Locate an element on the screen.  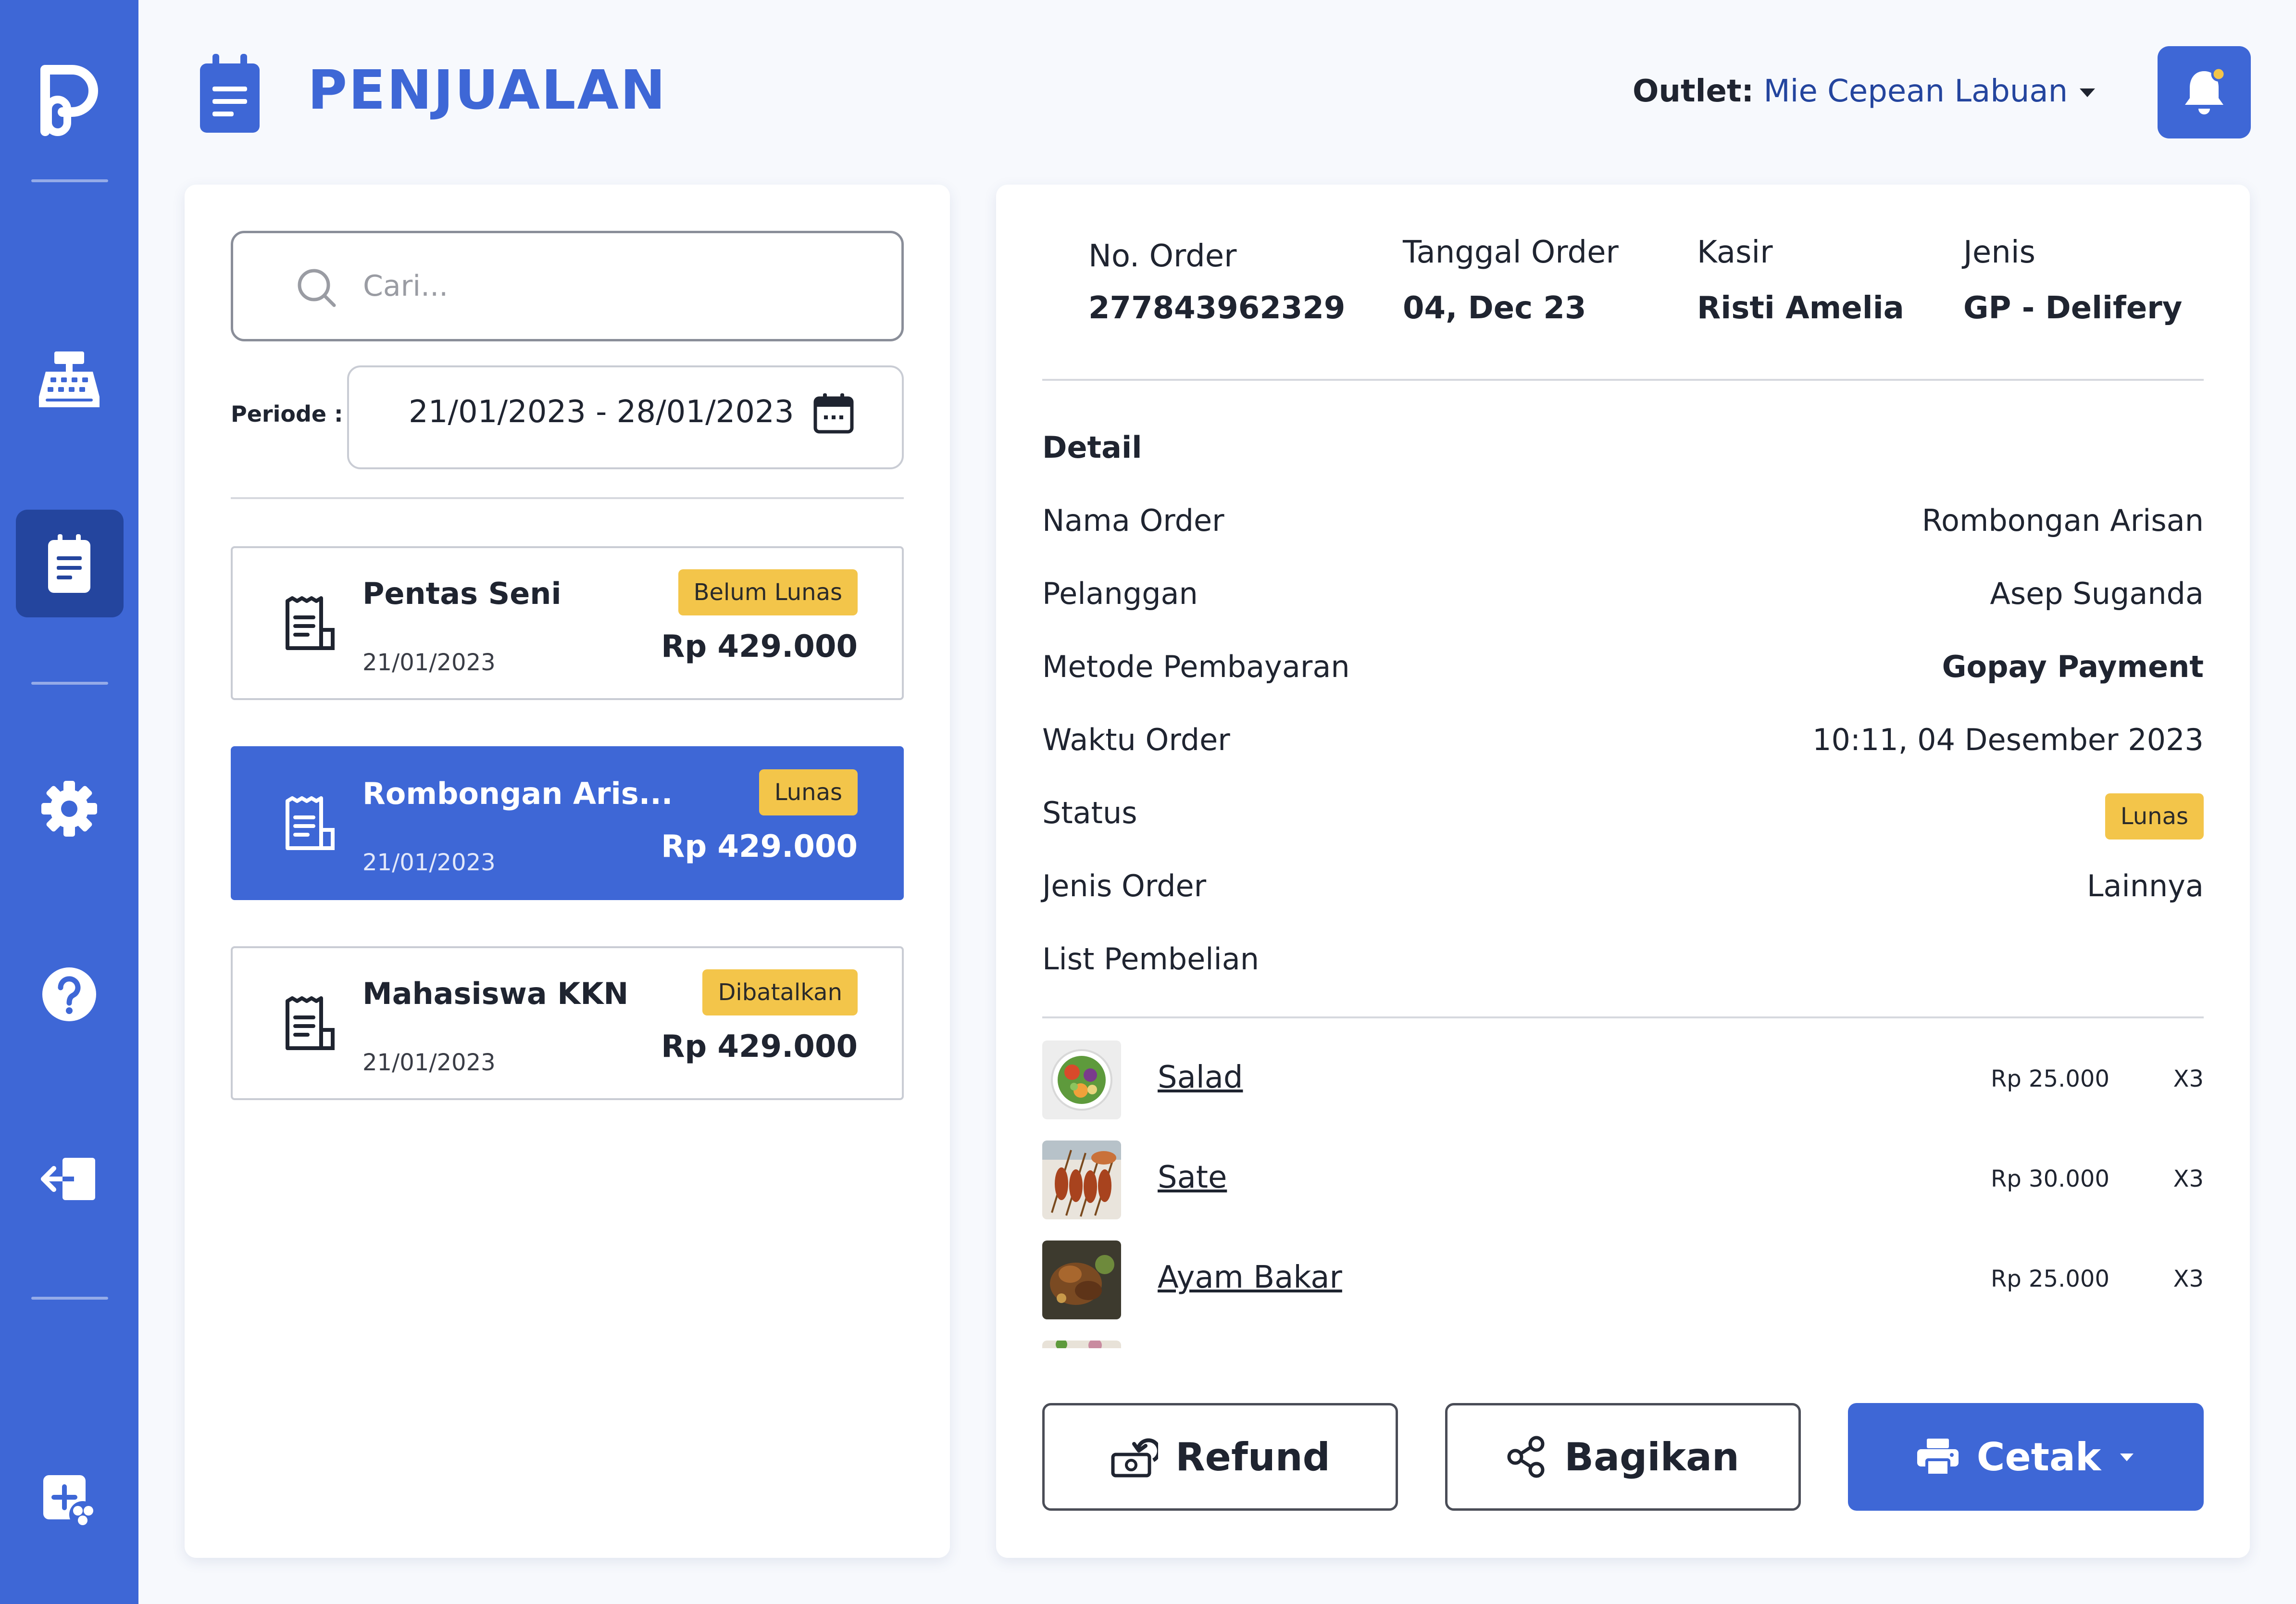
detail-value: Asep Suganda is located at coordinates (2097, 593).